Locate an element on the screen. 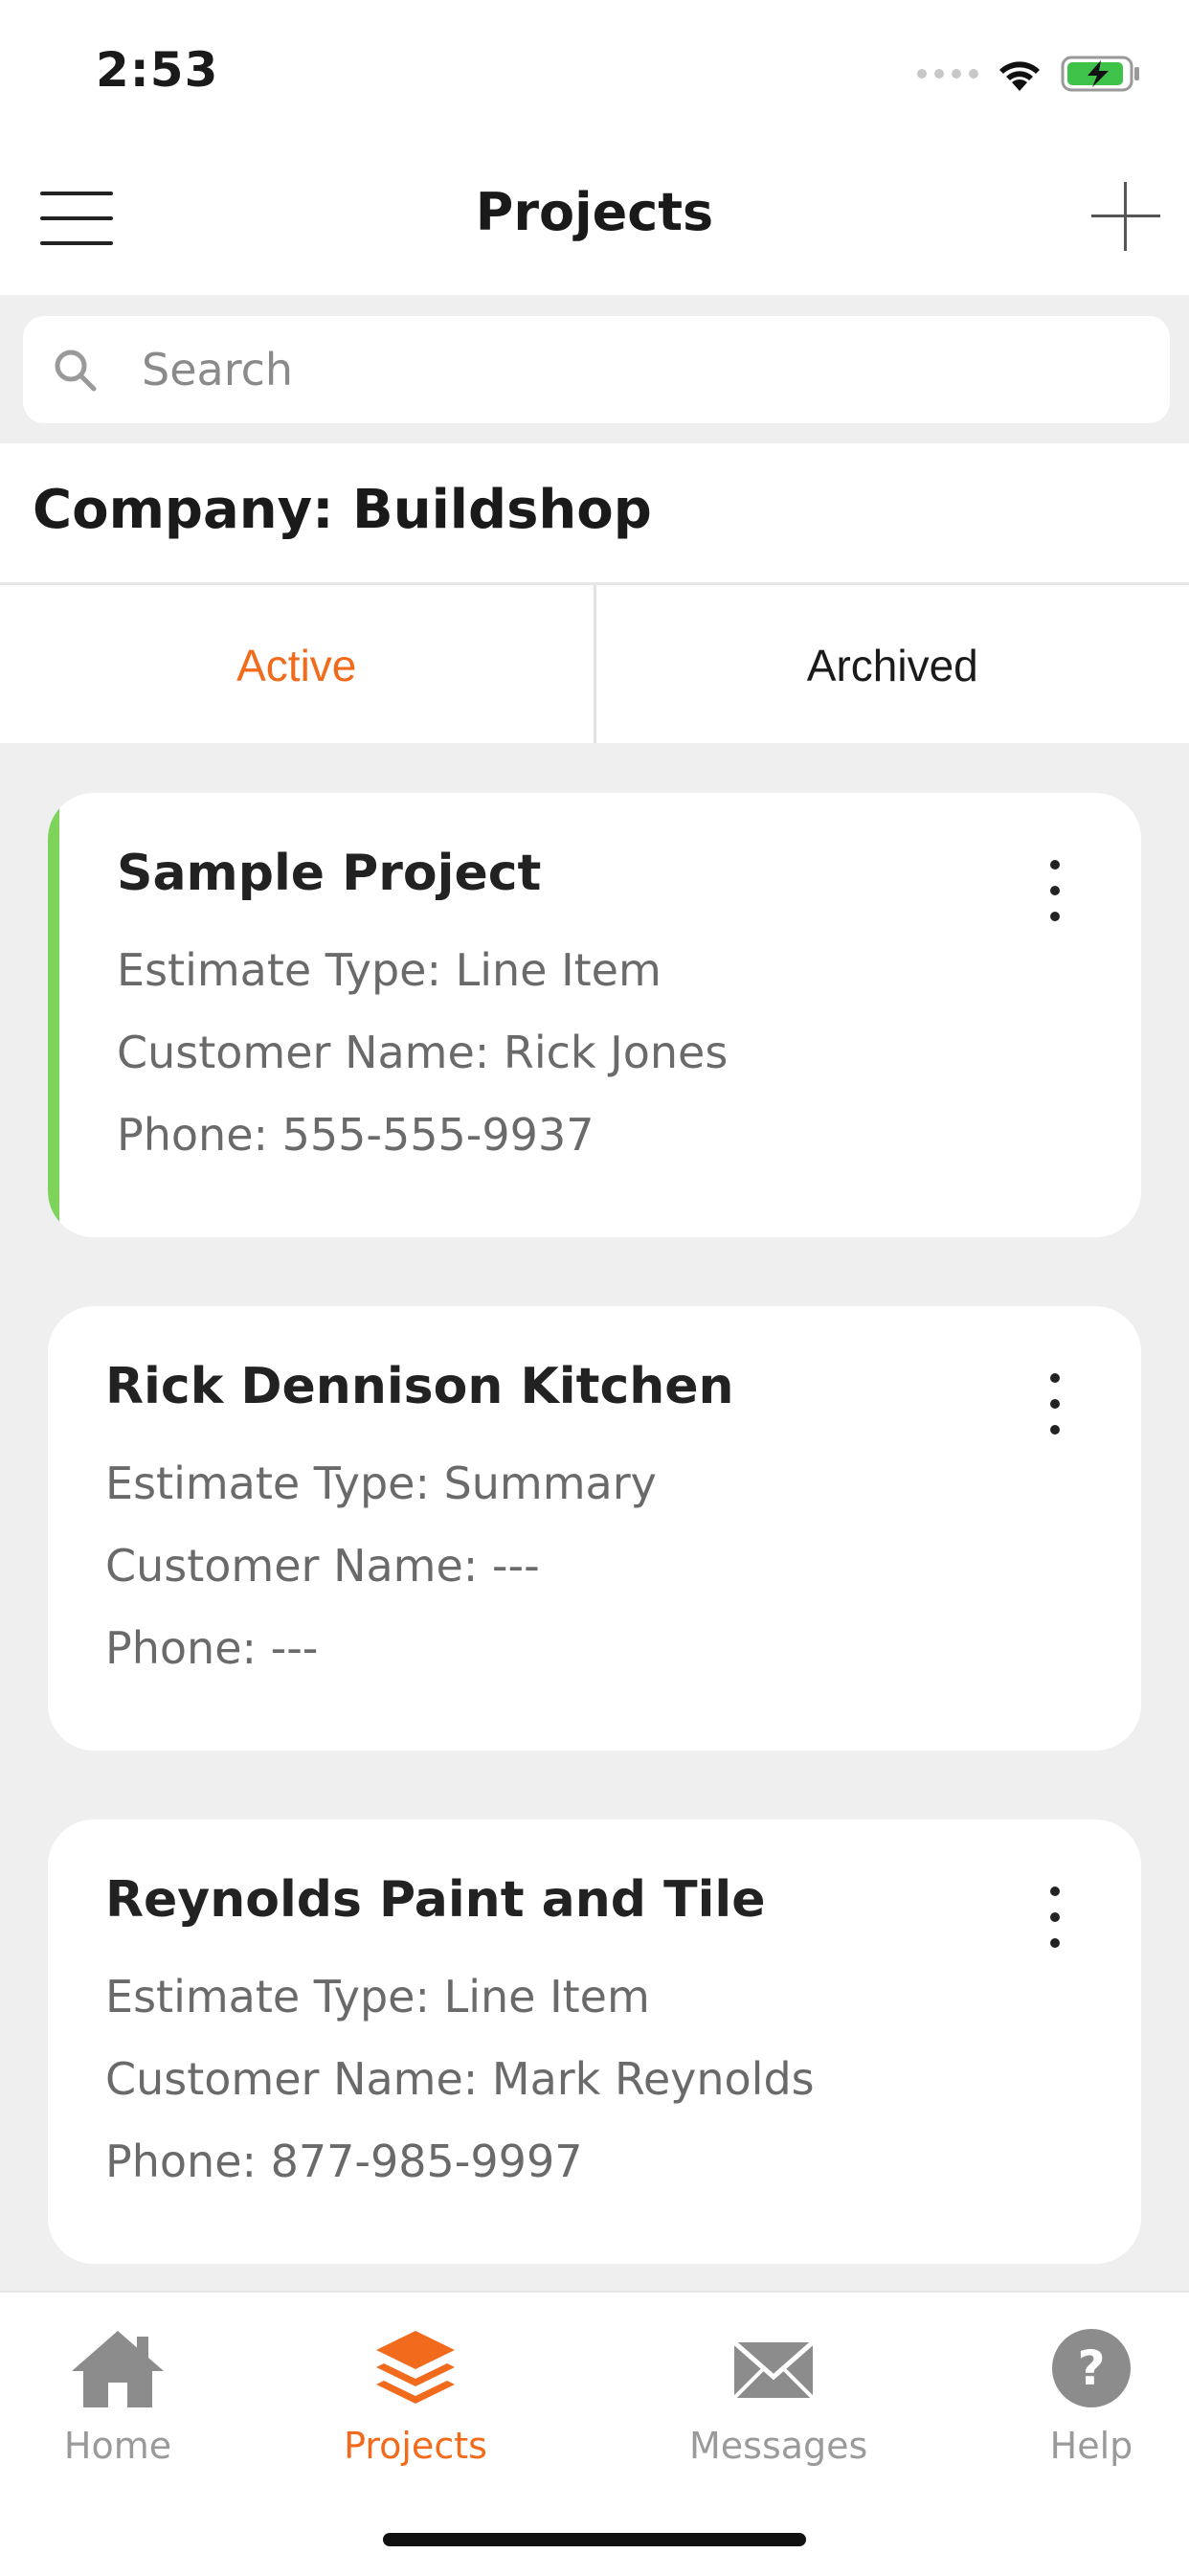 The image size is (1189, 2576). company-label: Company: Buildshop is located at coordinates (342, 510).